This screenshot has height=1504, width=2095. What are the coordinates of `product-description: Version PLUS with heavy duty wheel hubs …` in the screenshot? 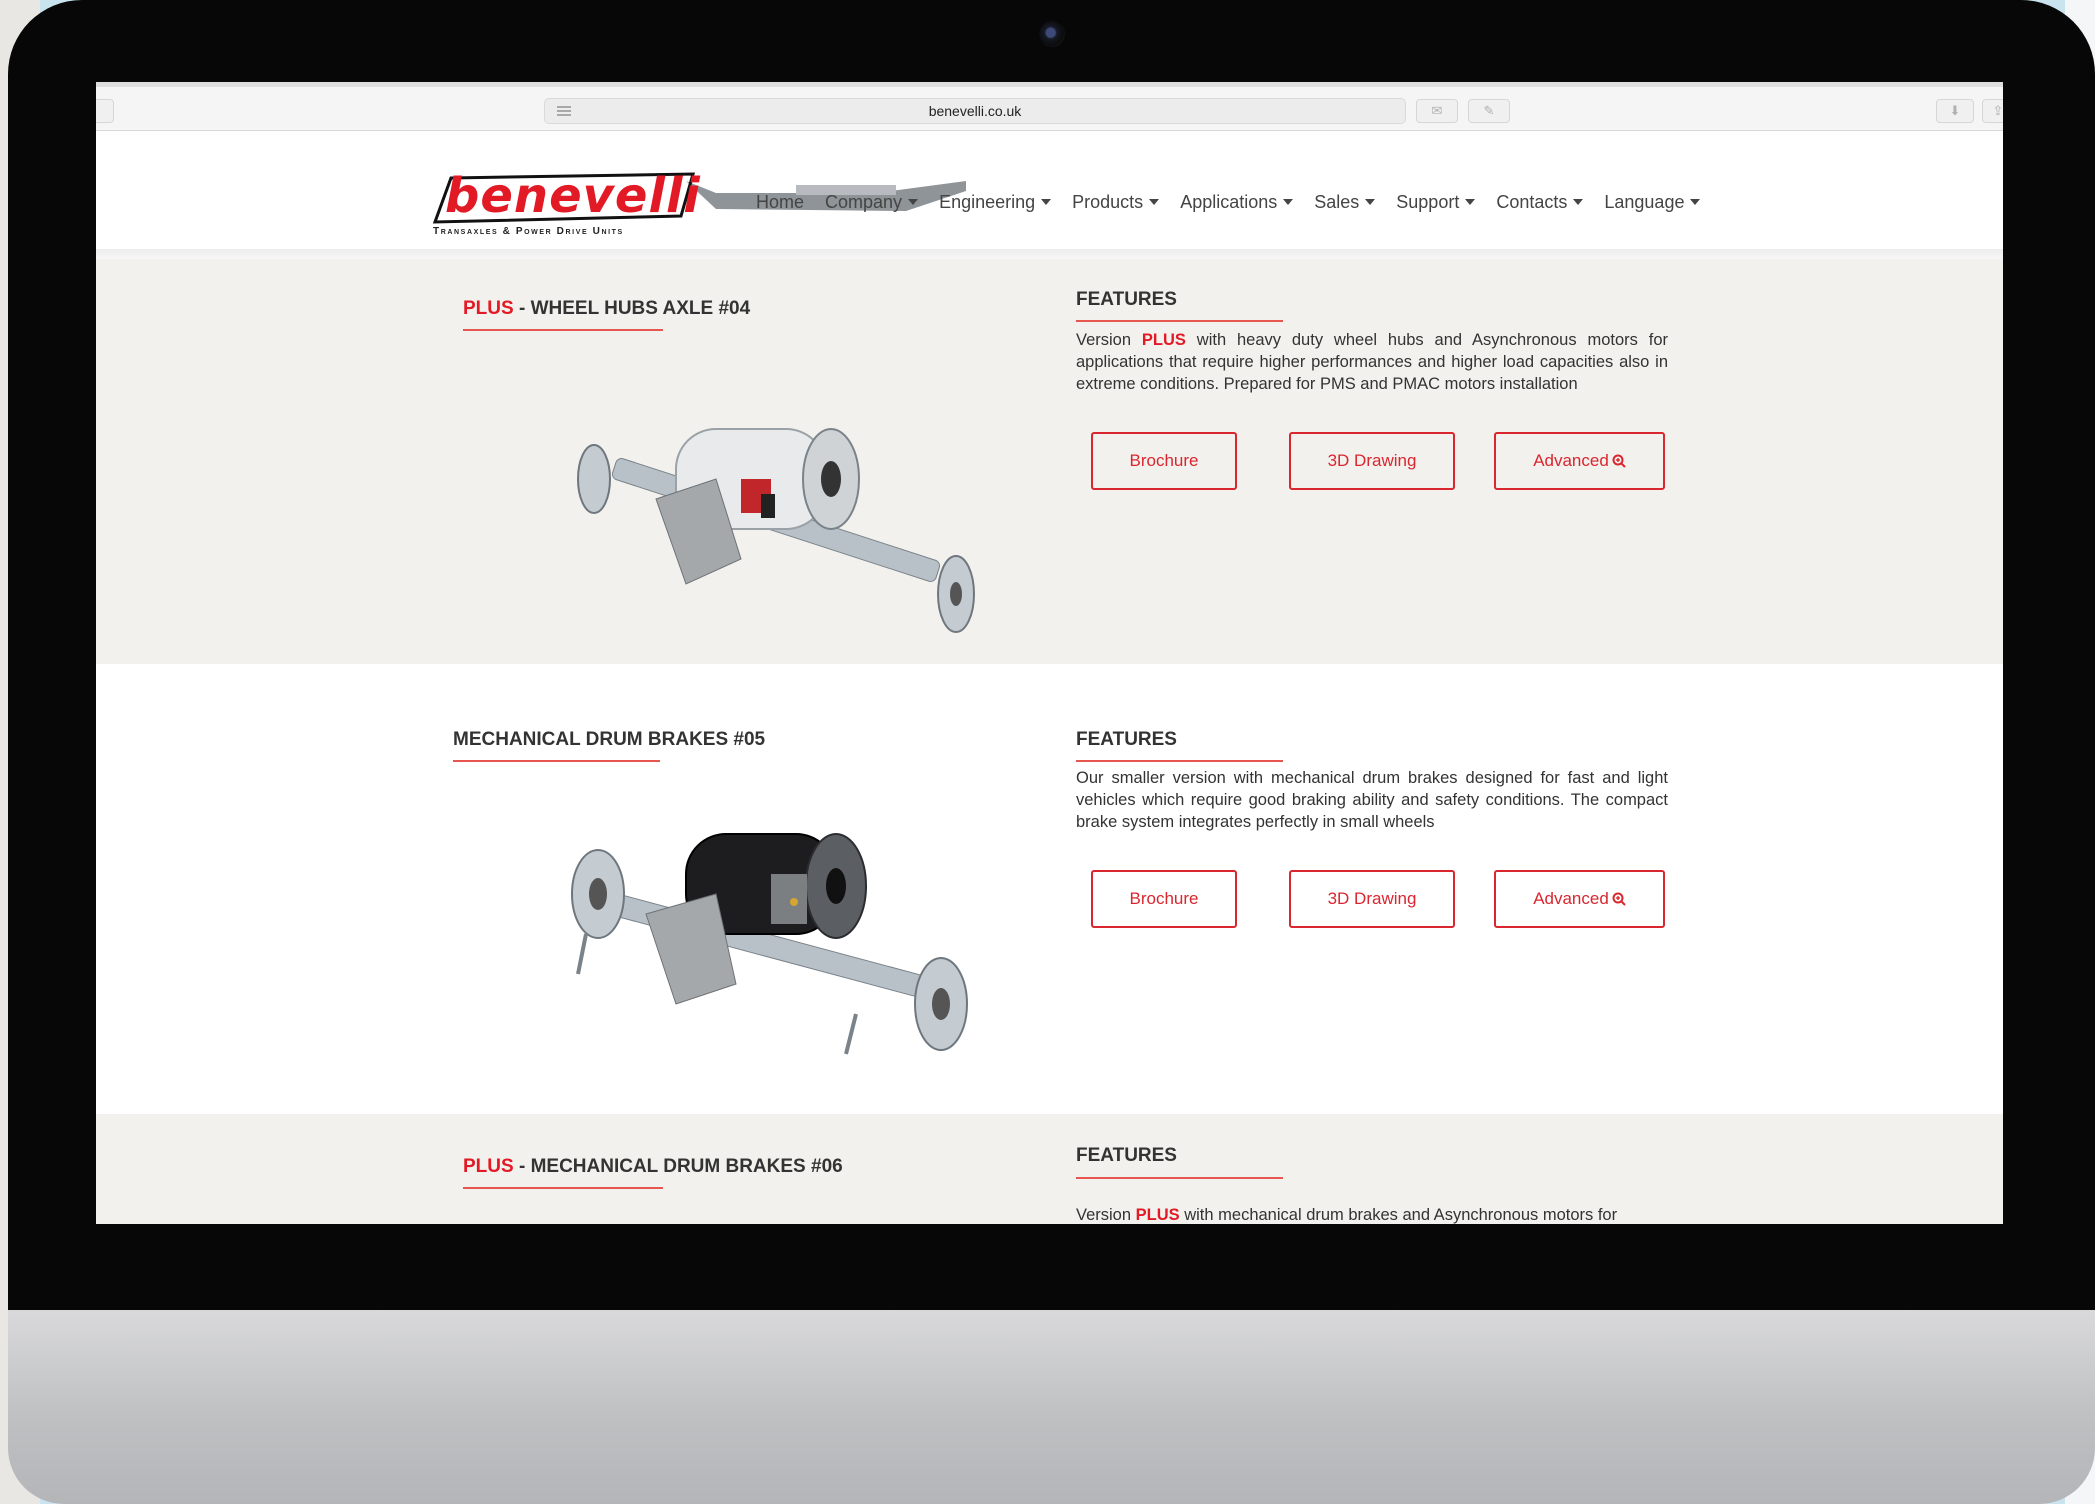 It's located at (1372, 362).